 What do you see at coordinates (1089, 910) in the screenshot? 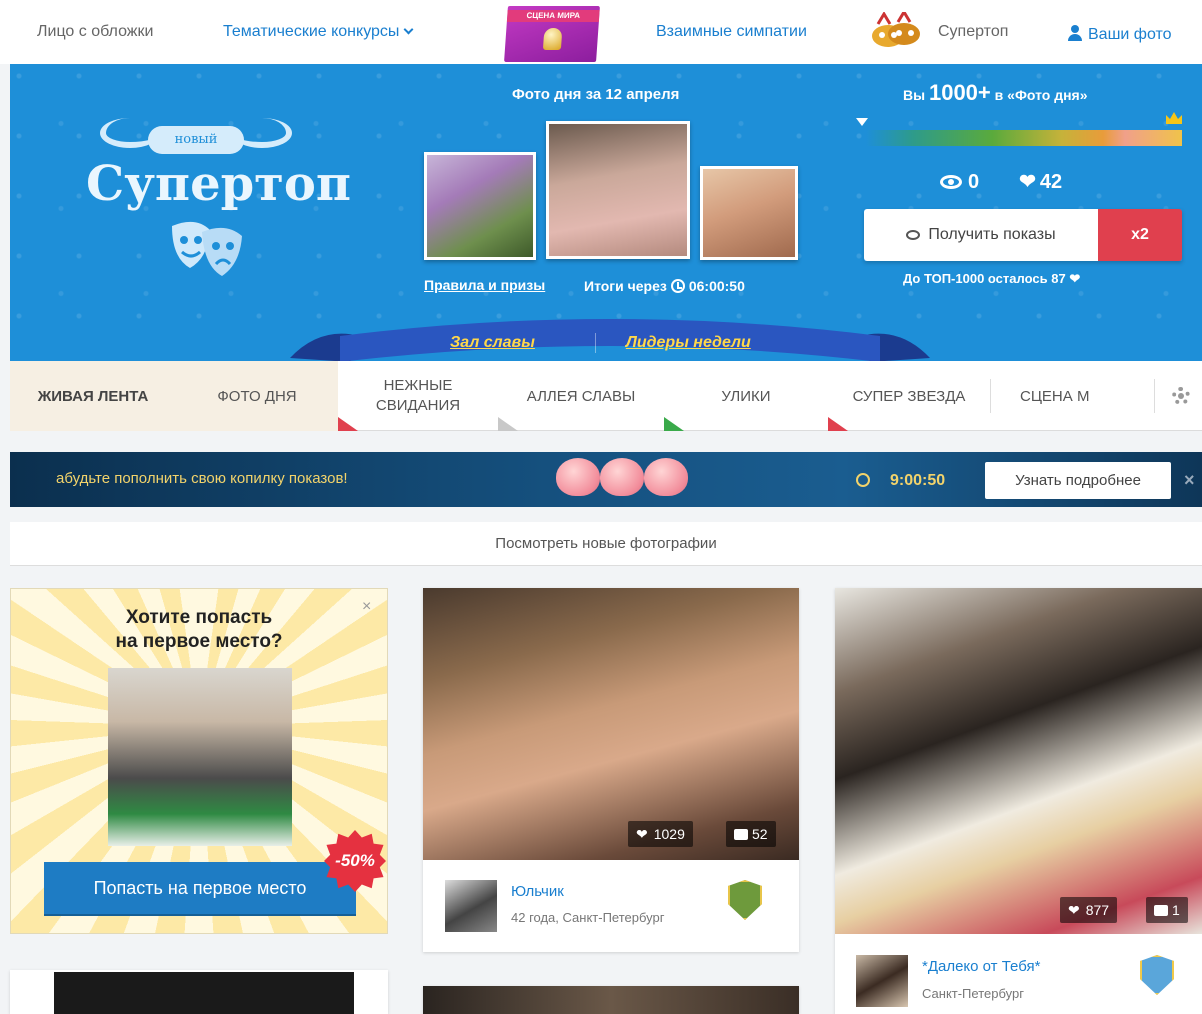
I see `likes-counter: ❤ 877` at bounding box center [1089, 910].